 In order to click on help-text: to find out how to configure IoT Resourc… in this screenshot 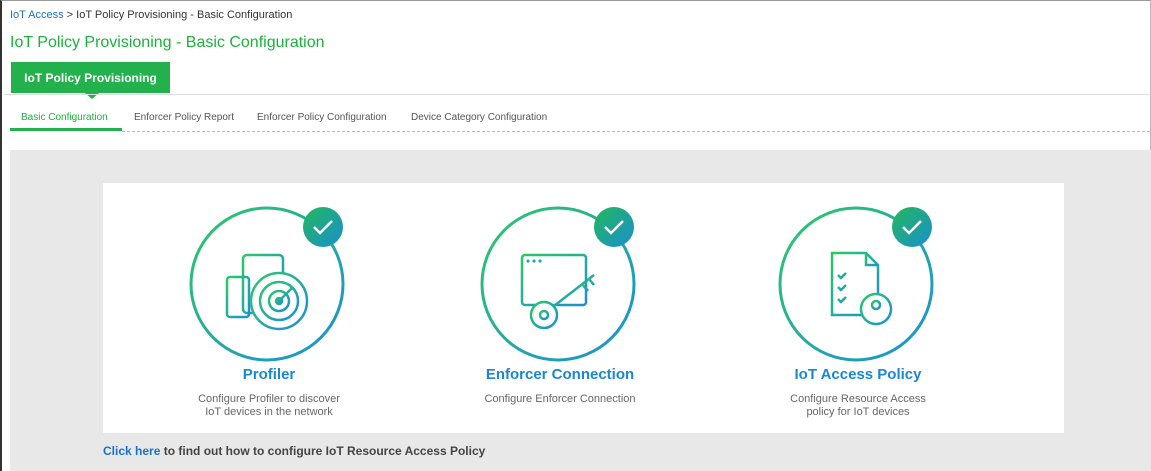, I will do `click(323, 451)`.